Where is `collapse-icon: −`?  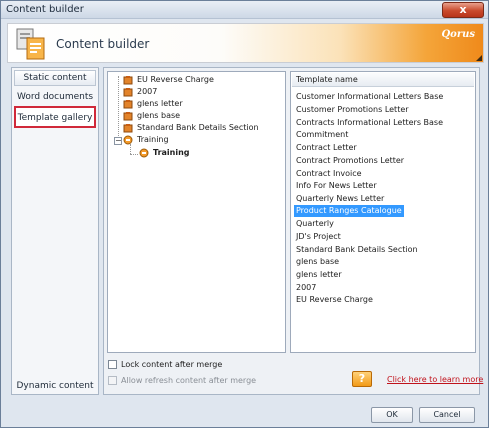 collapse-icon: − is located at coordinates (118, 141).